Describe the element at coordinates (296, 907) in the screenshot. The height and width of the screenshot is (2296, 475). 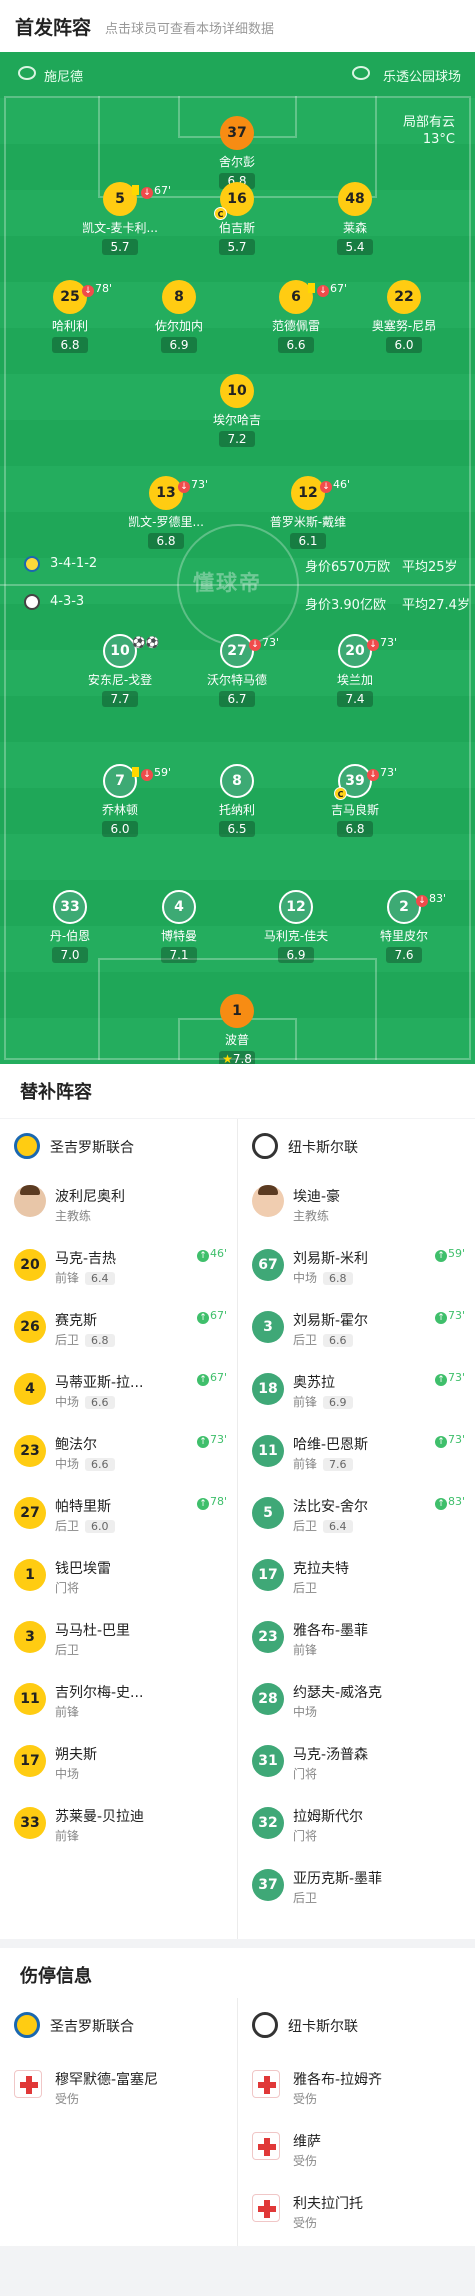
I see `shirt-number: 12` at that location.